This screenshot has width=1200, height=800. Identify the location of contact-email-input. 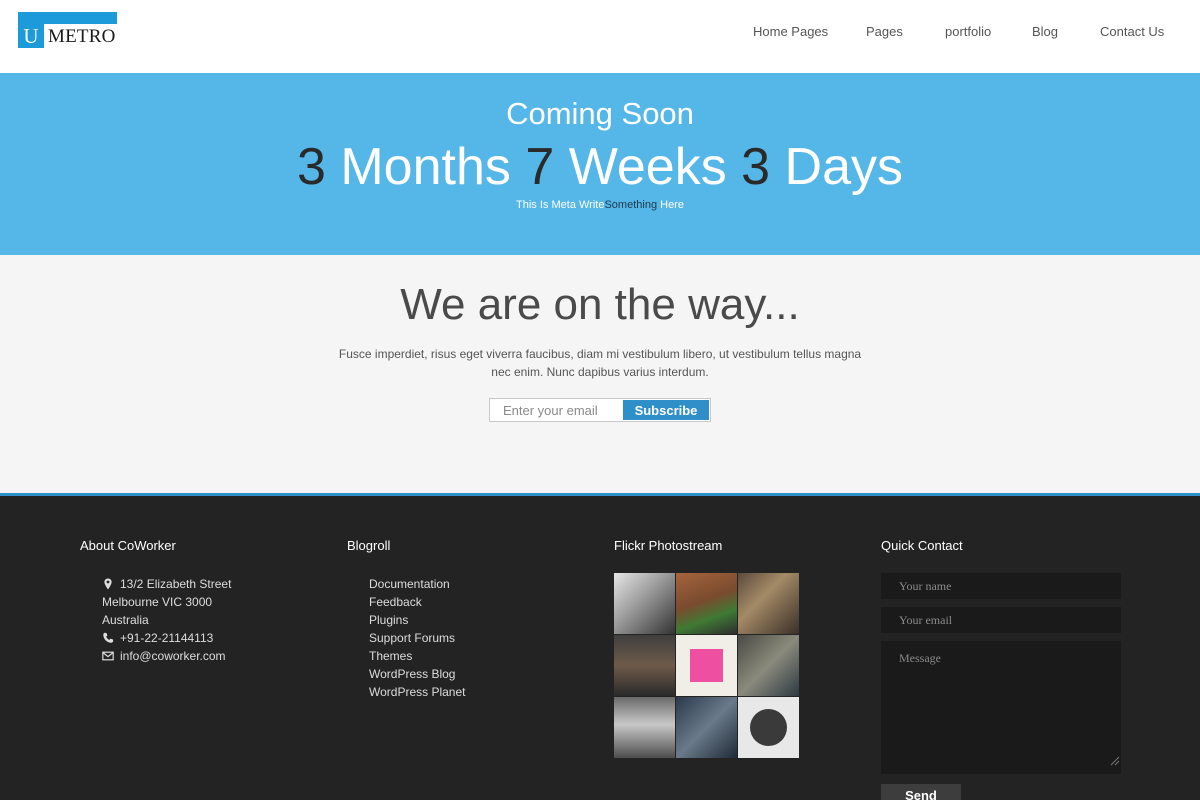
(1001, 620).